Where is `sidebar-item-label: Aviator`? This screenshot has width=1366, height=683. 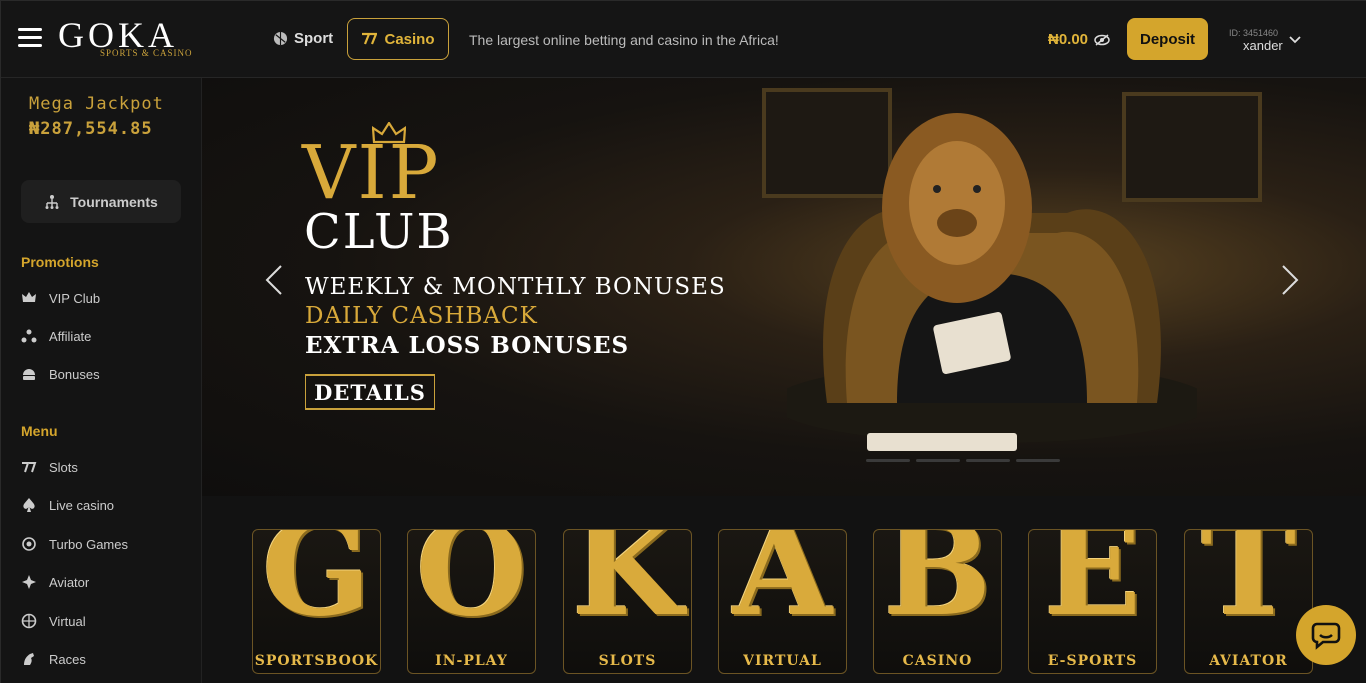 sidebar-item-label: Aviator is located at coordinates (69, 582).